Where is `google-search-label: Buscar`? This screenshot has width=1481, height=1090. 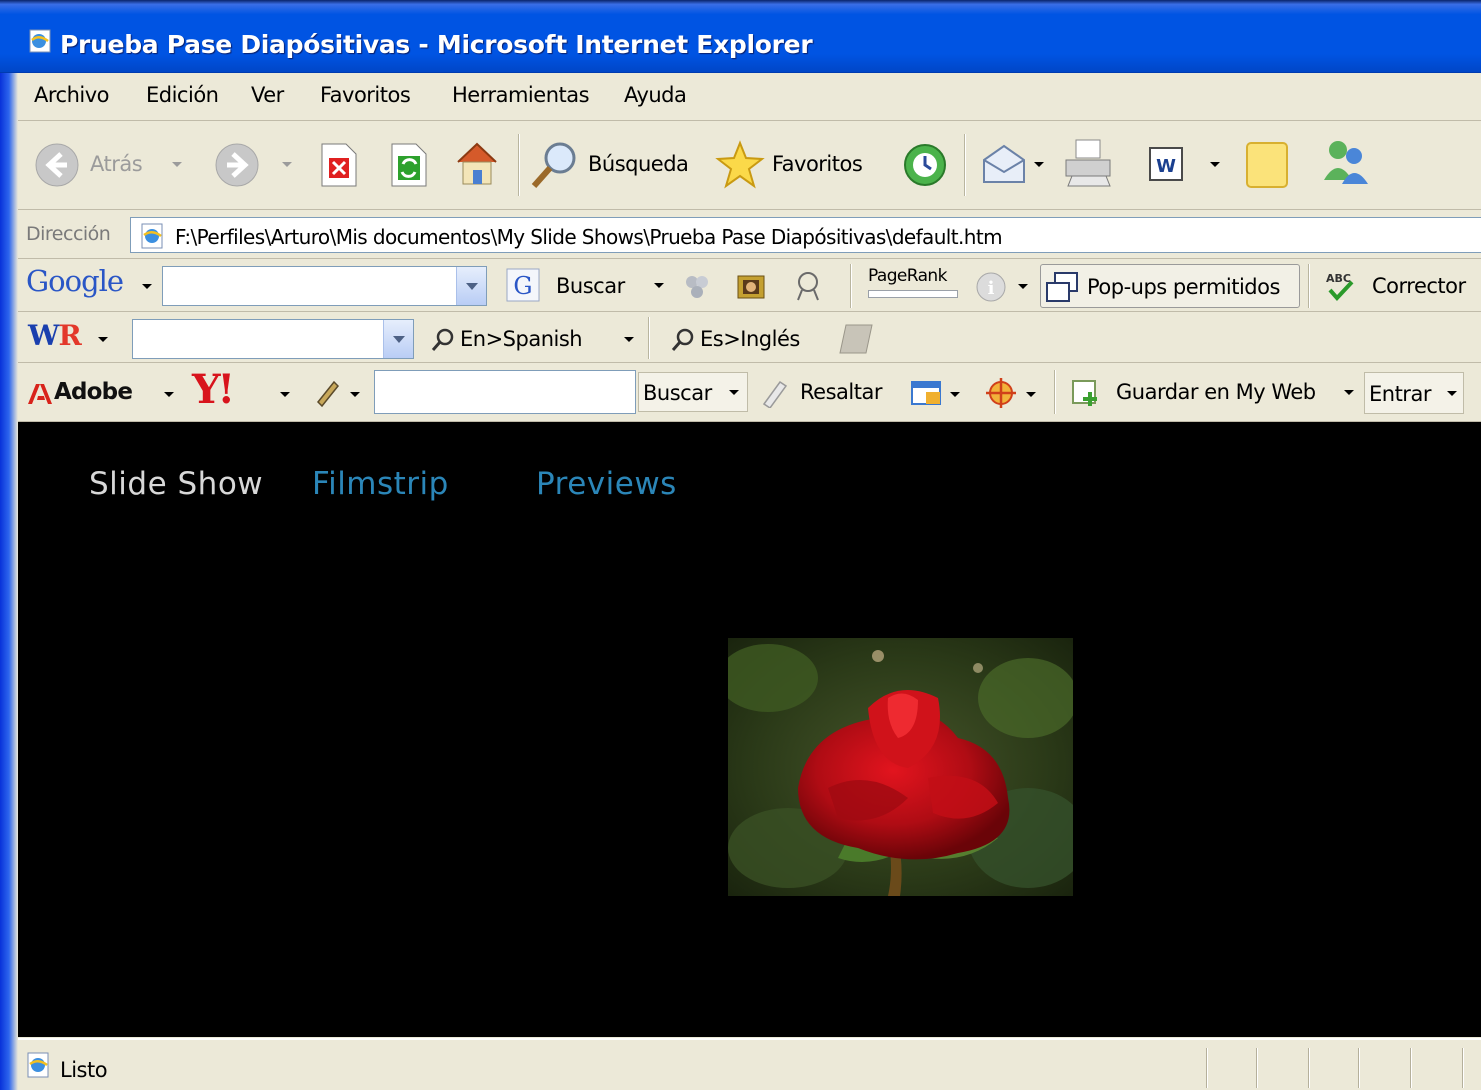
google-search-label: Buscar is located at coordinates (590, 286).